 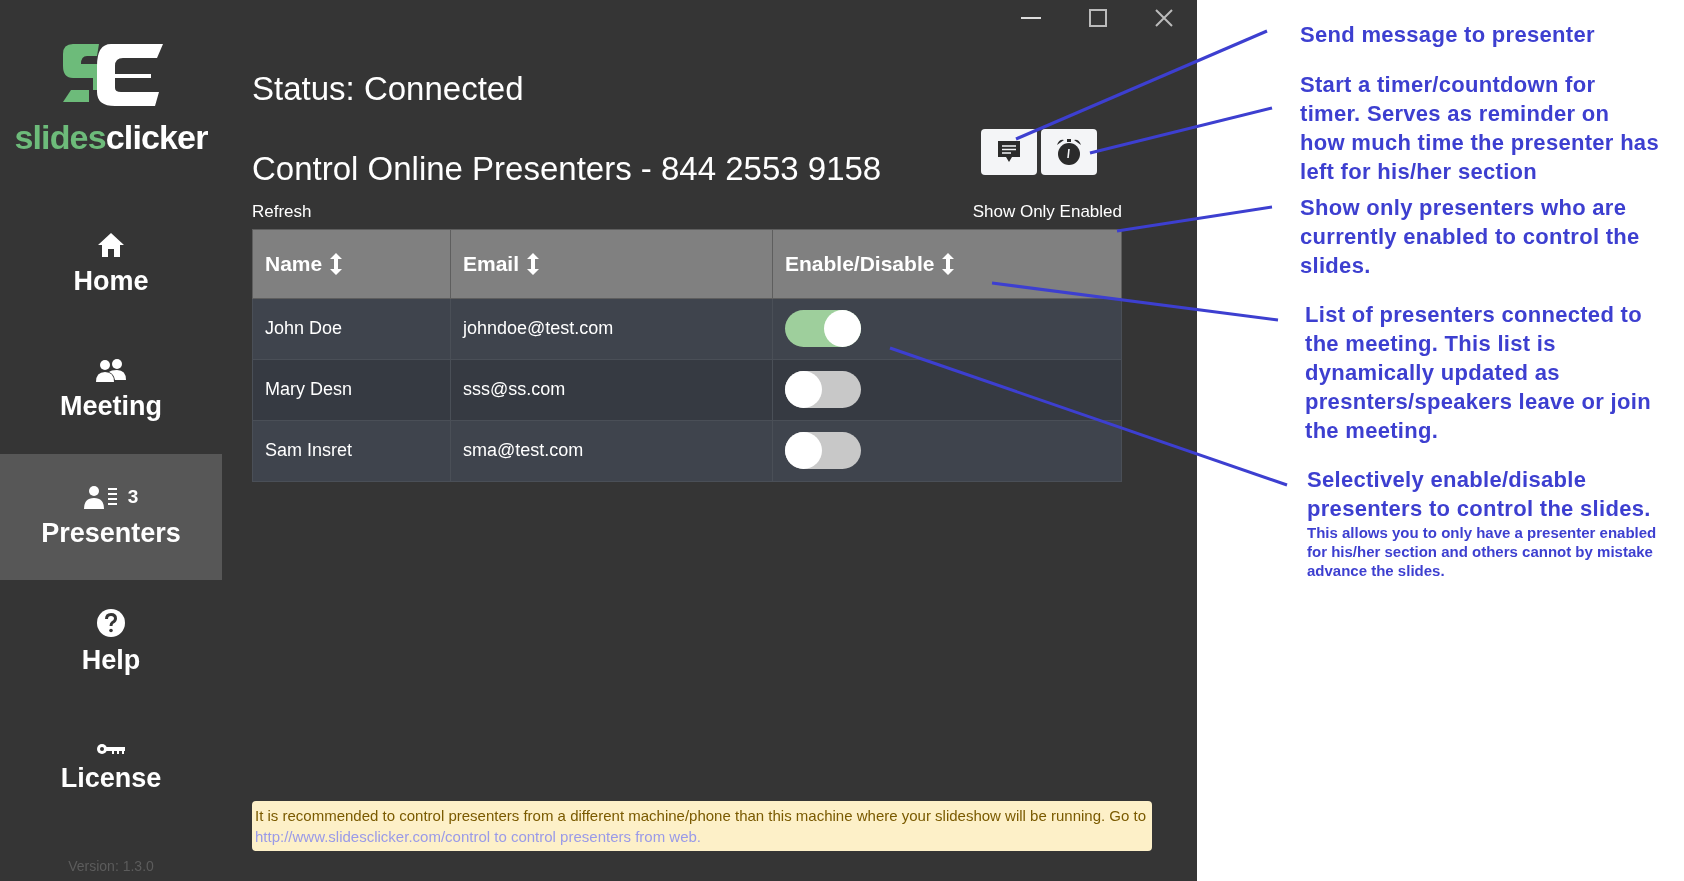 I want to click on annotation-text: Selectively enable/disable presenters to control the slides., so click(x=1479, y=494).